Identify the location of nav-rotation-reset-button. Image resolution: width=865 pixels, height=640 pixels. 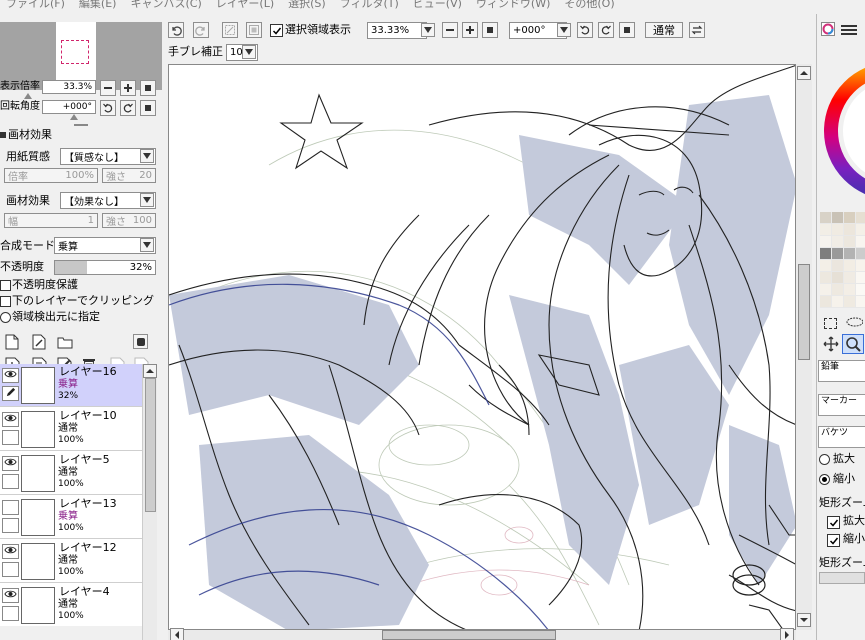
(148, 108).